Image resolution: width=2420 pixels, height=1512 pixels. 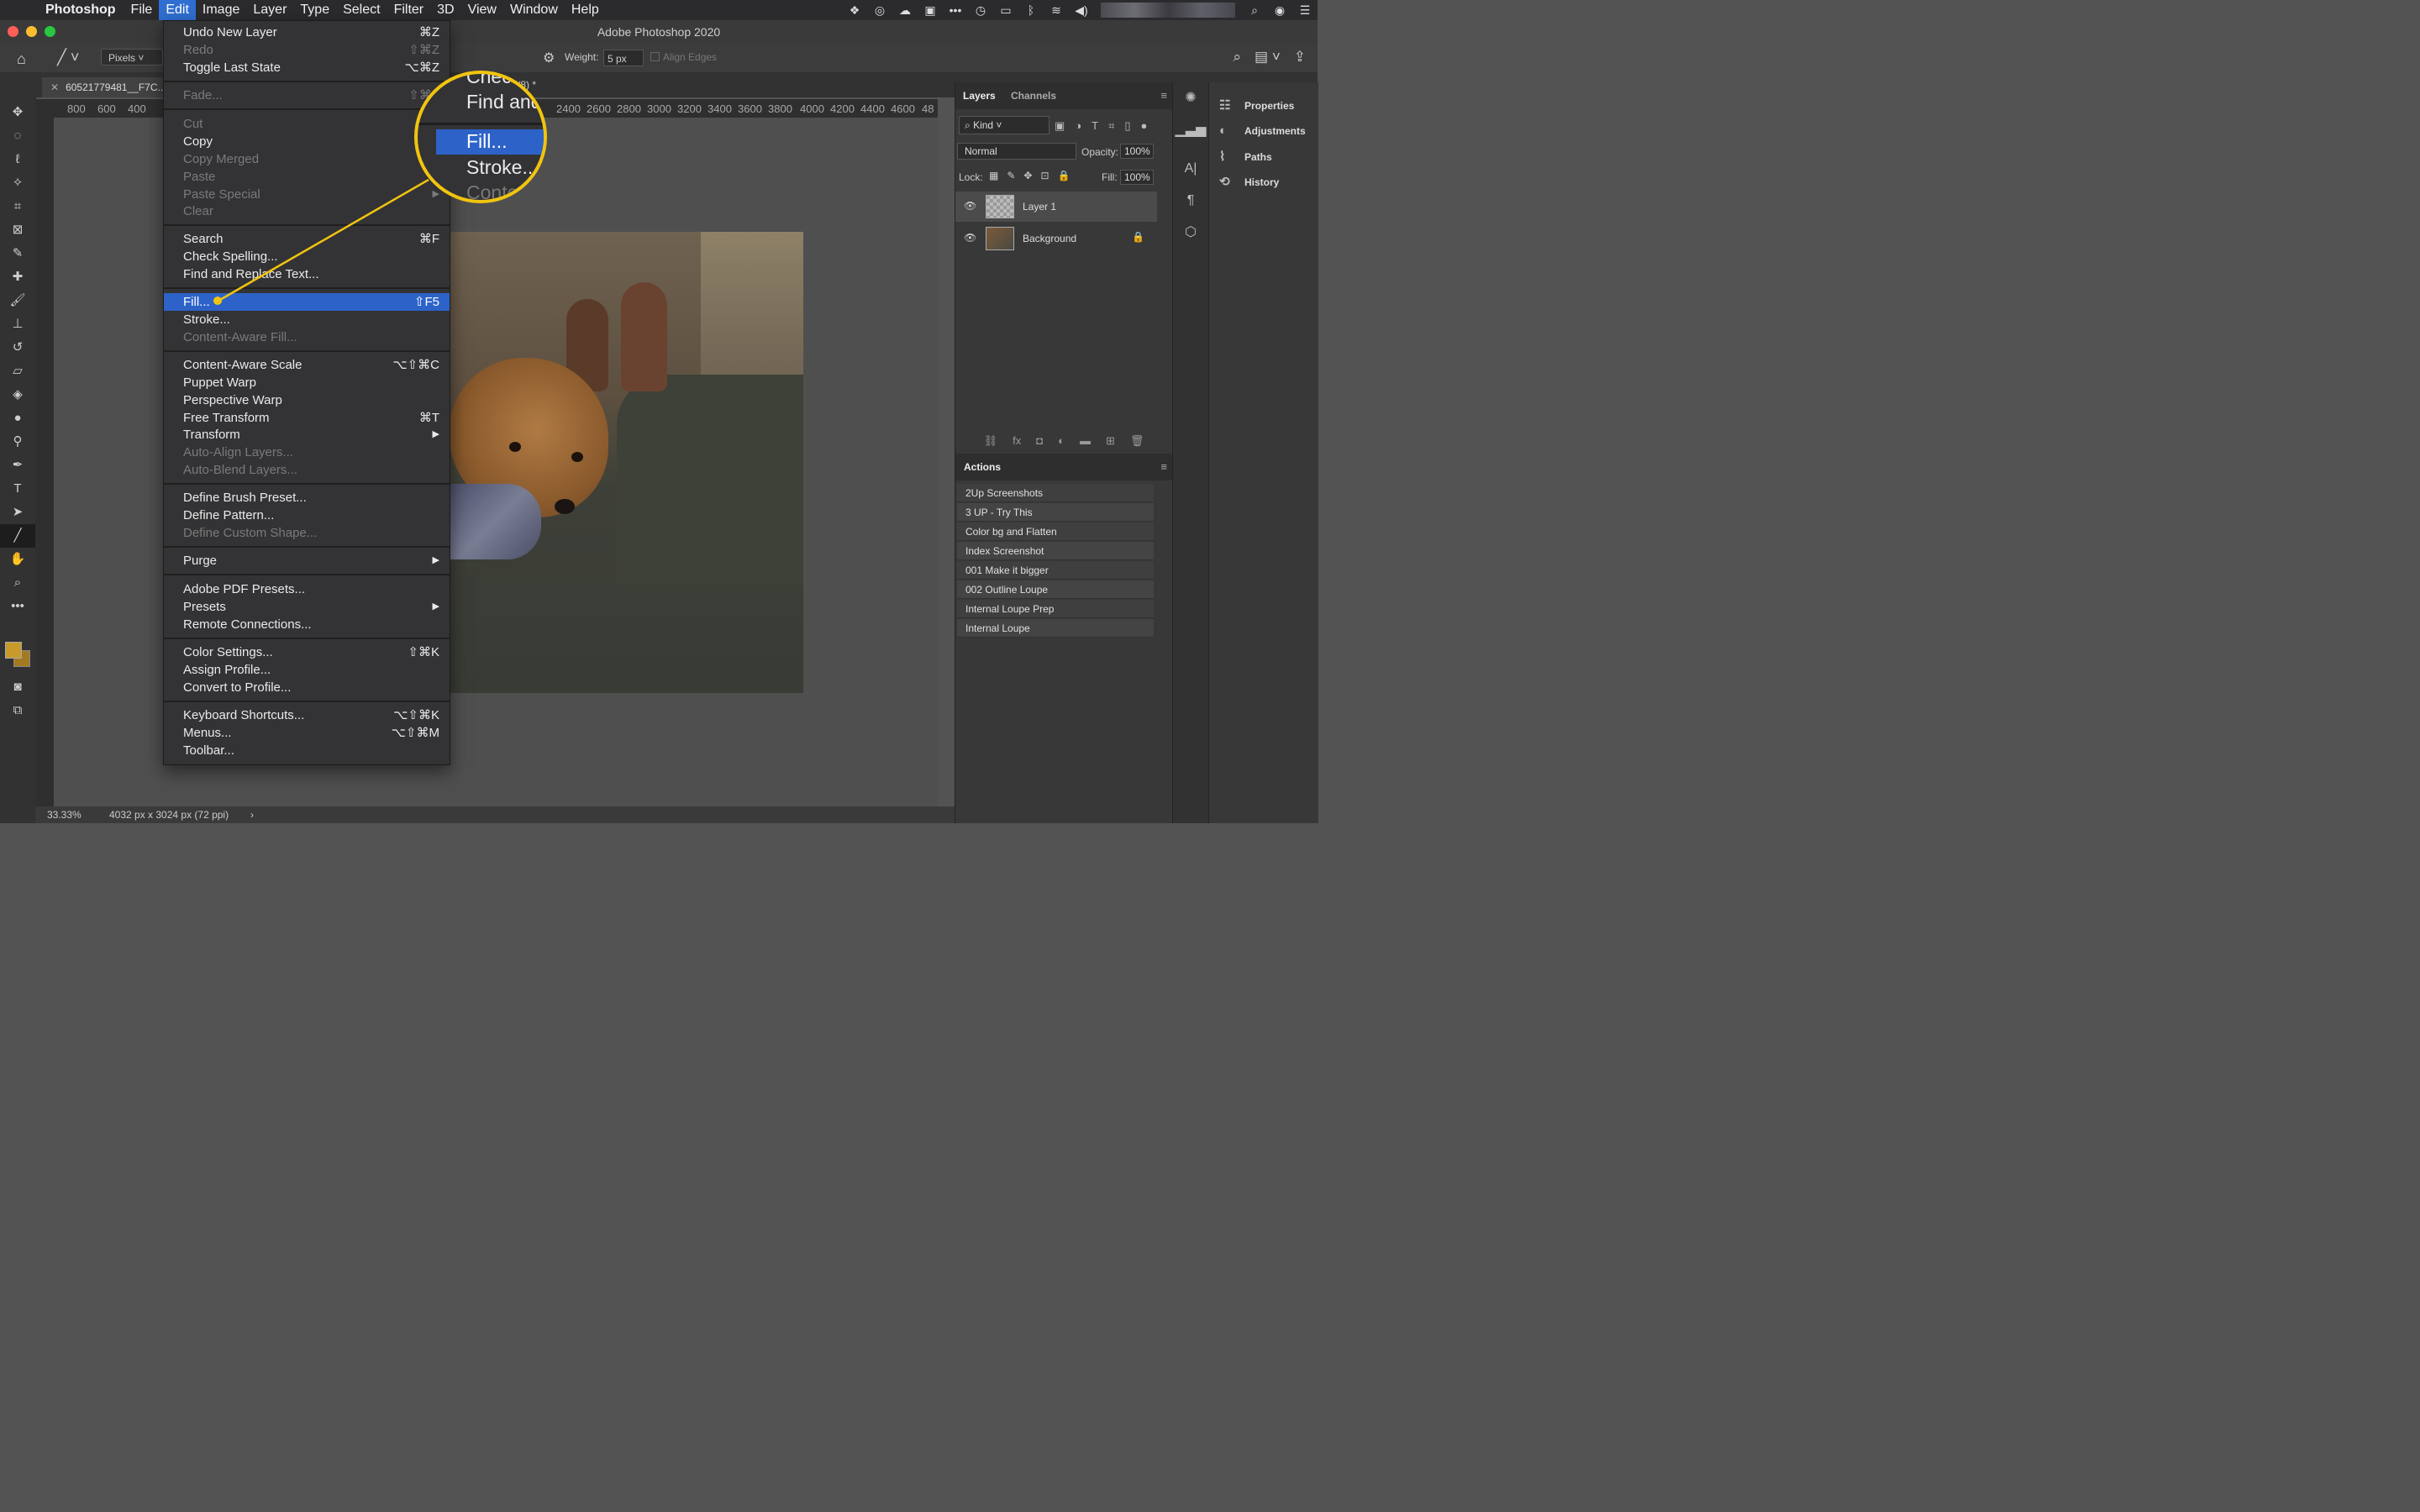 I want to click on search-icon: ⌕, so click(x=1238, y=57).